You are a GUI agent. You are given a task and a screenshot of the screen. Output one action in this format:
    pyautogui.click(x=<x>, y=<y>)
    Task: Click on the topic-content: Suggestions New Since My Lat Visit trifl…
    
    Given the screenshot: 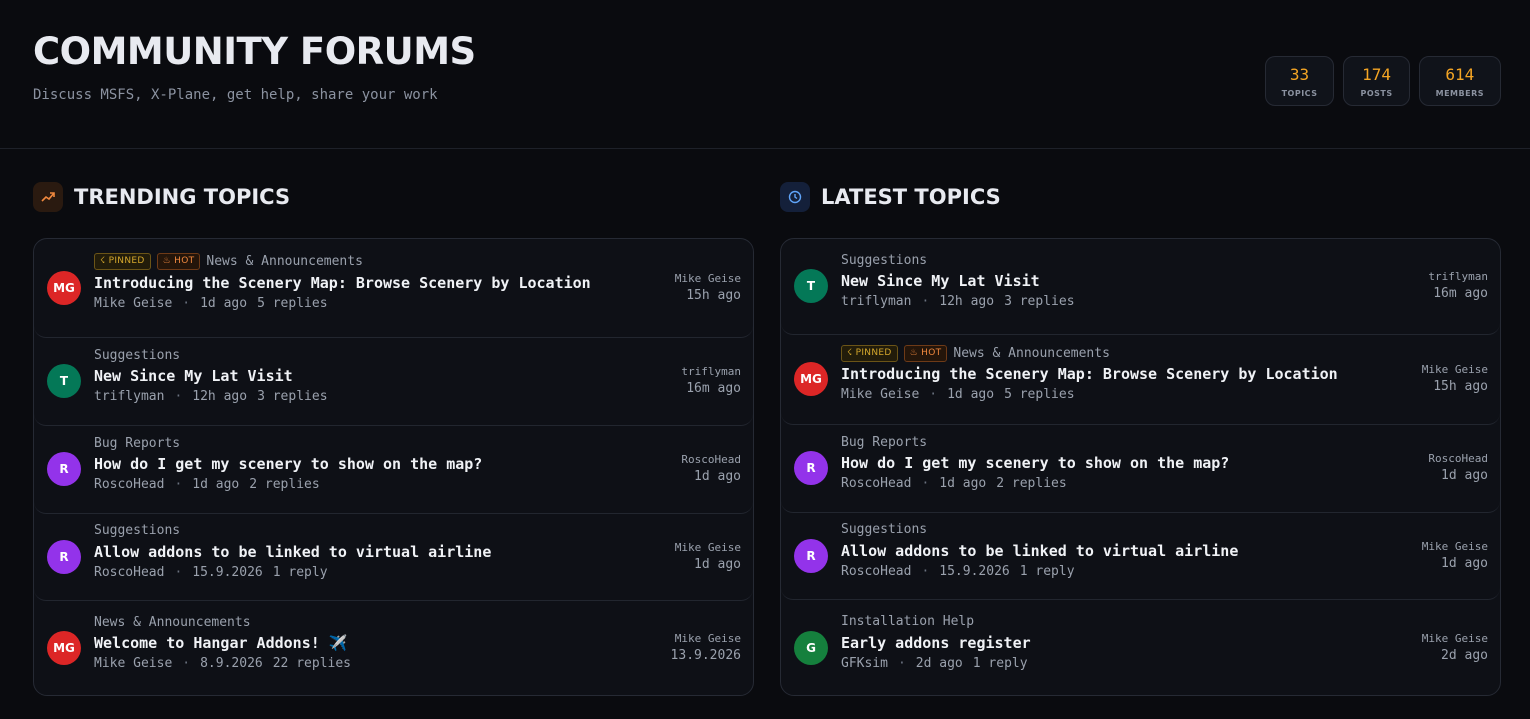 What is the action you would take?
    pyautogui.click(x=211, y=375)
    